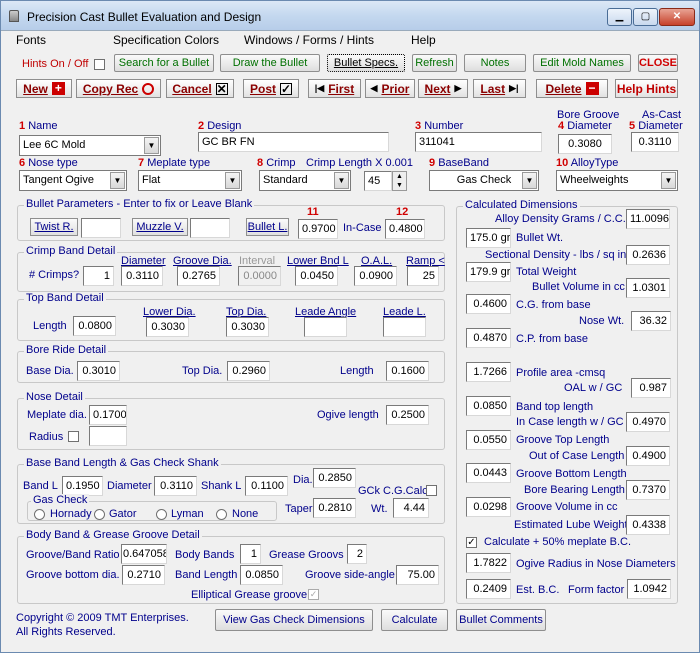 The height and width of the screenshot is (653, 700). I want to click on band-l-input: 0.1950, so click(82, 486).